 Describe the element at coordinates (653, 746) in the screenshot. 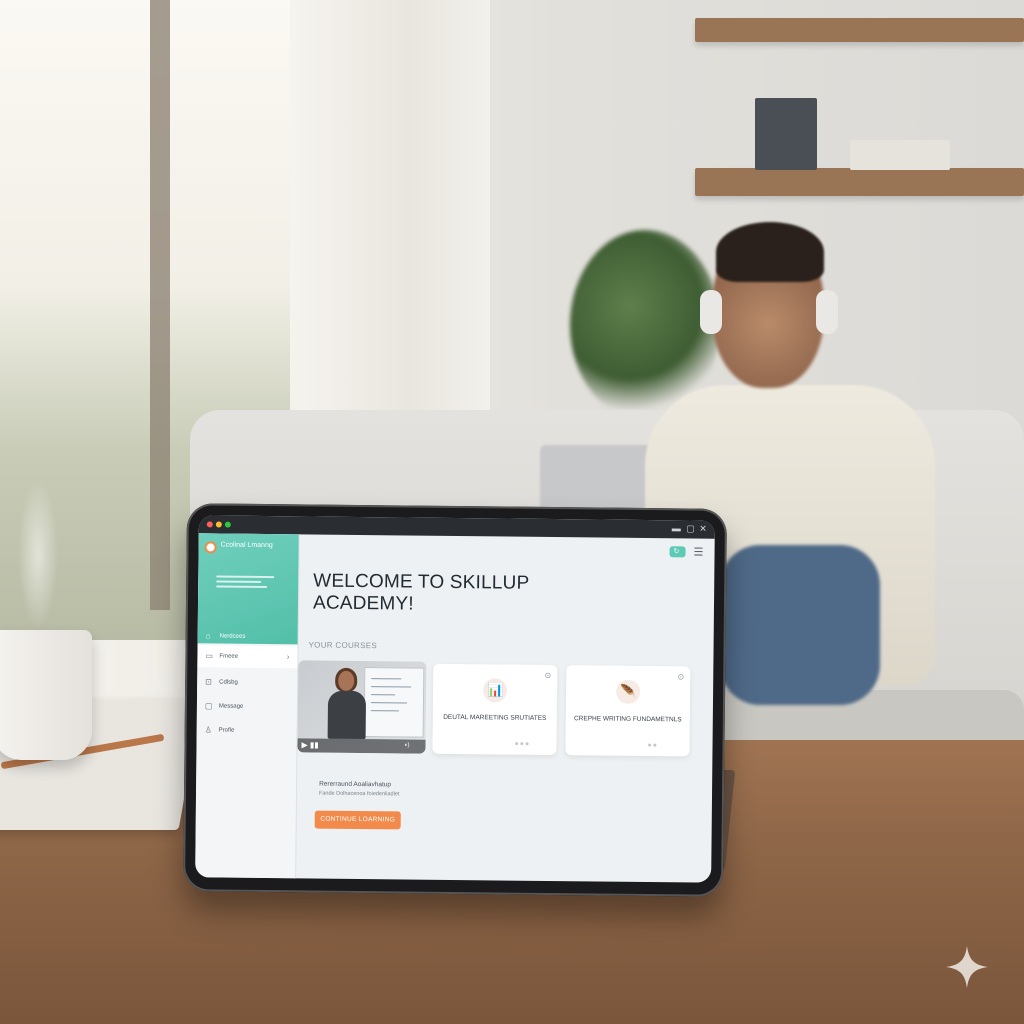

I see `pagination-dots: ●●` at that location.